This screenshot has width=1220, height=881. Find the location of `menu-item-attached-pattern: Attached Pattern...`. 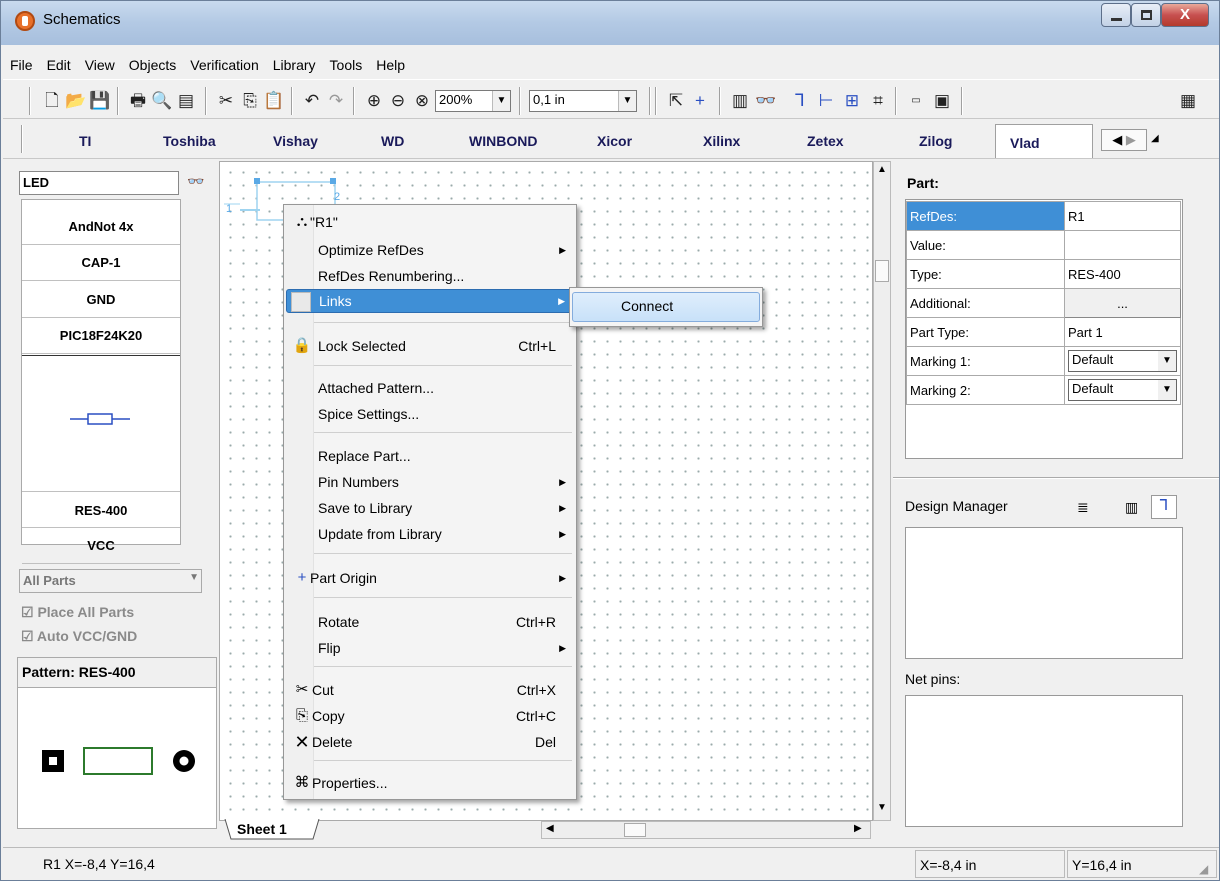

menu-item-attached-pattern: Attached Pattern... is located at coordinates (430, 388).